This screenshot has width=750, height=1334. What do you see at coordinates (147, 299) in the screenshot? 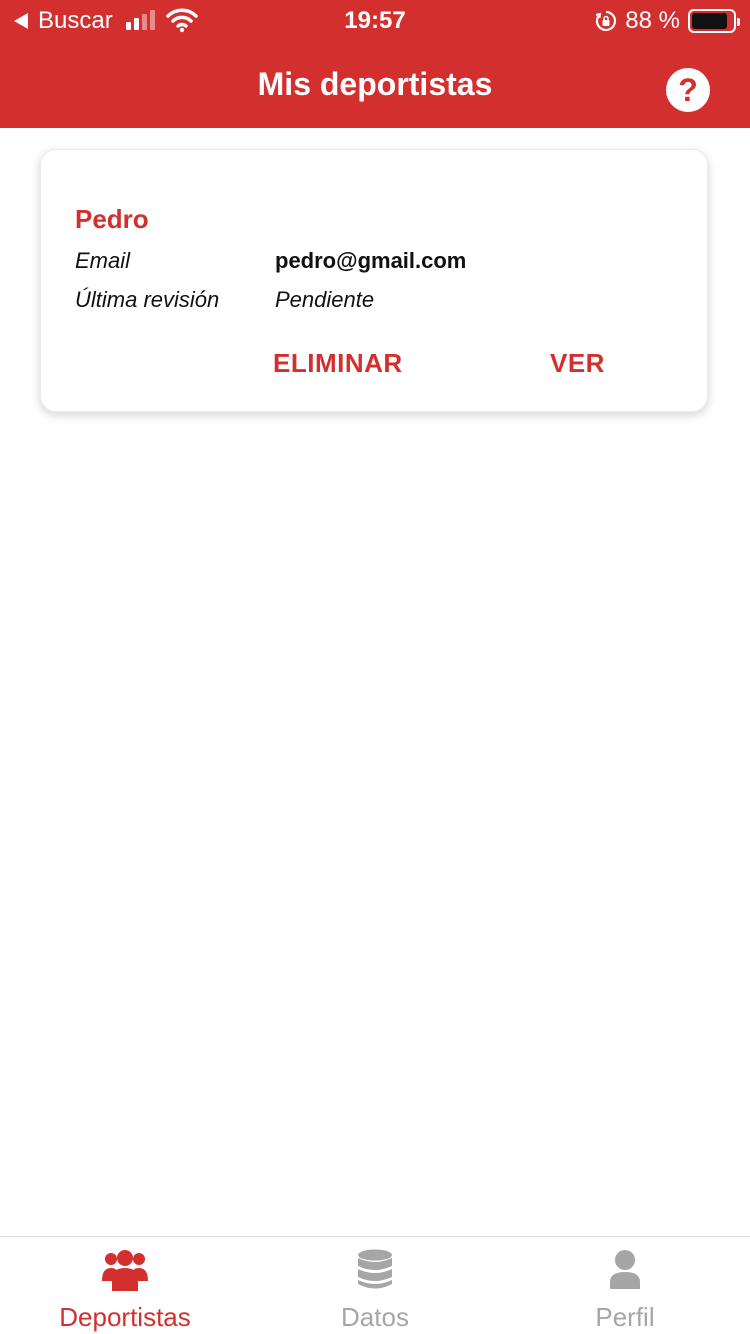
I see `last-review-label: Última revisión` at bounding box center [147, 299].